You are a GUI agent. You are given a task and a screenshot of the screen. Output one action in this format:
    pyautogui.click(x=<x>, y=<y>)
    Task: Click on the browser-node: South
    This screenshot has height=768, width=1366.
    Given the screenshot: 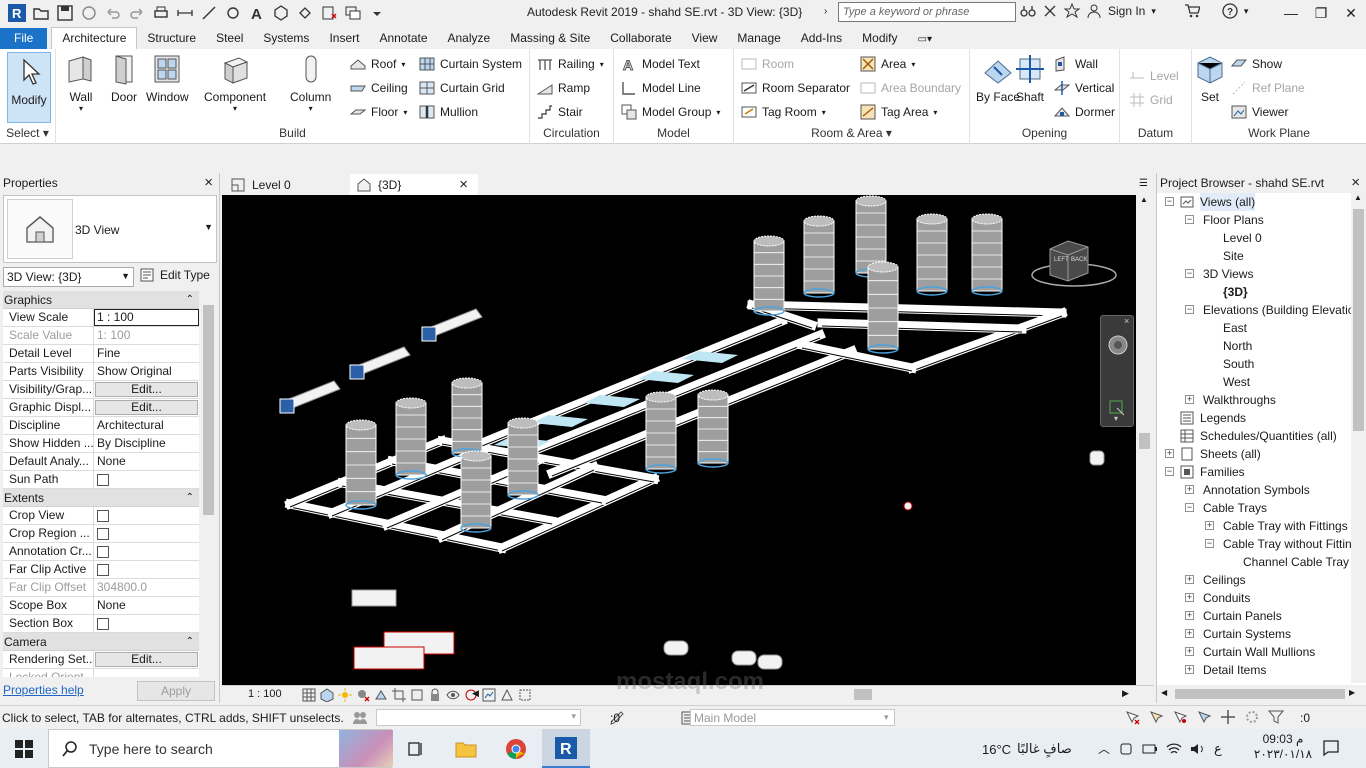 What is the action you would take?
    pyautogui.click(x=1254, y=364)
    